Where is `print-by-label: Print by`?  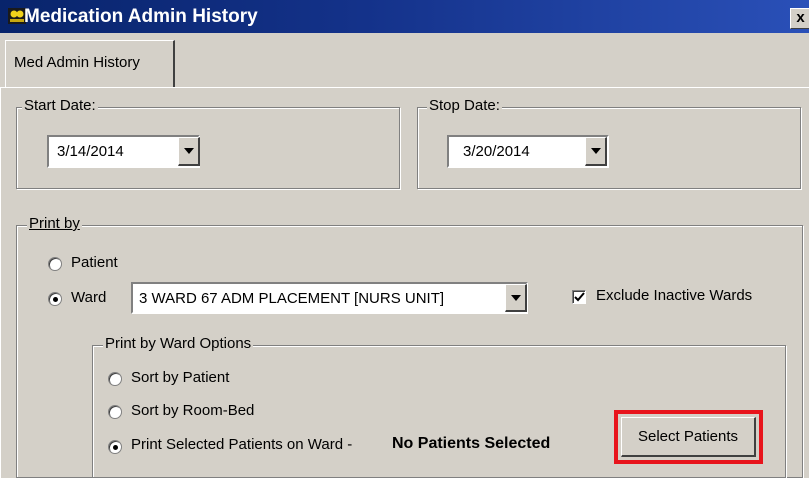
print-by-label: Print by is located at coordinates (54, 223).